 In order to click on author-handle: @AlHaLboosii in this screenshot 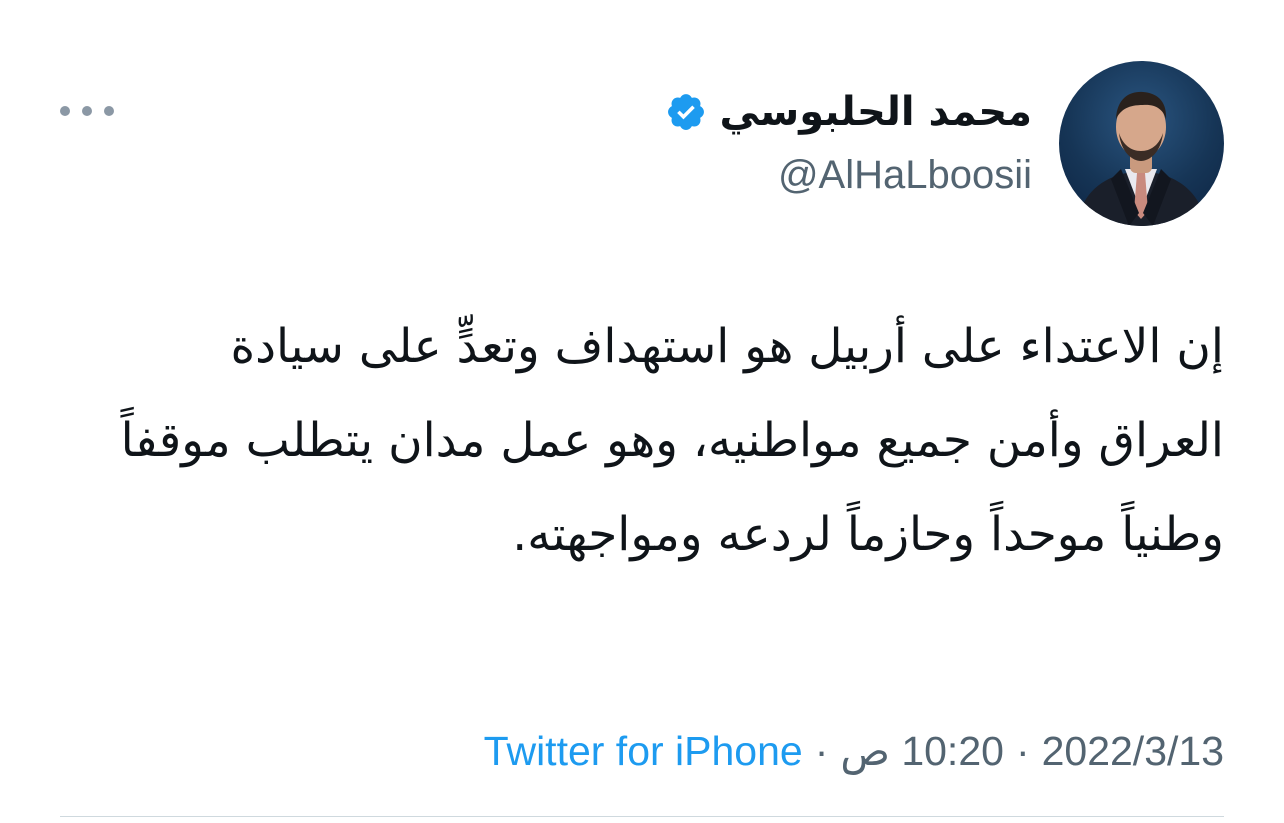, I will do `click(905, 175)`.